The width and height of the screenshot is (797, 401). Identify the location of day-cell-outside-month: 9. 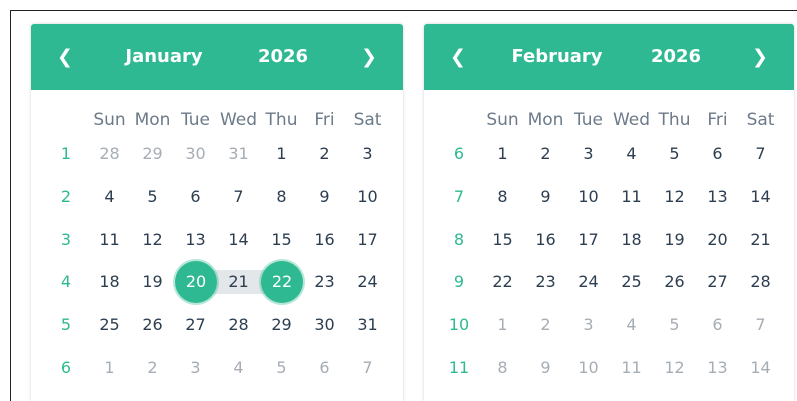
(545, 368).